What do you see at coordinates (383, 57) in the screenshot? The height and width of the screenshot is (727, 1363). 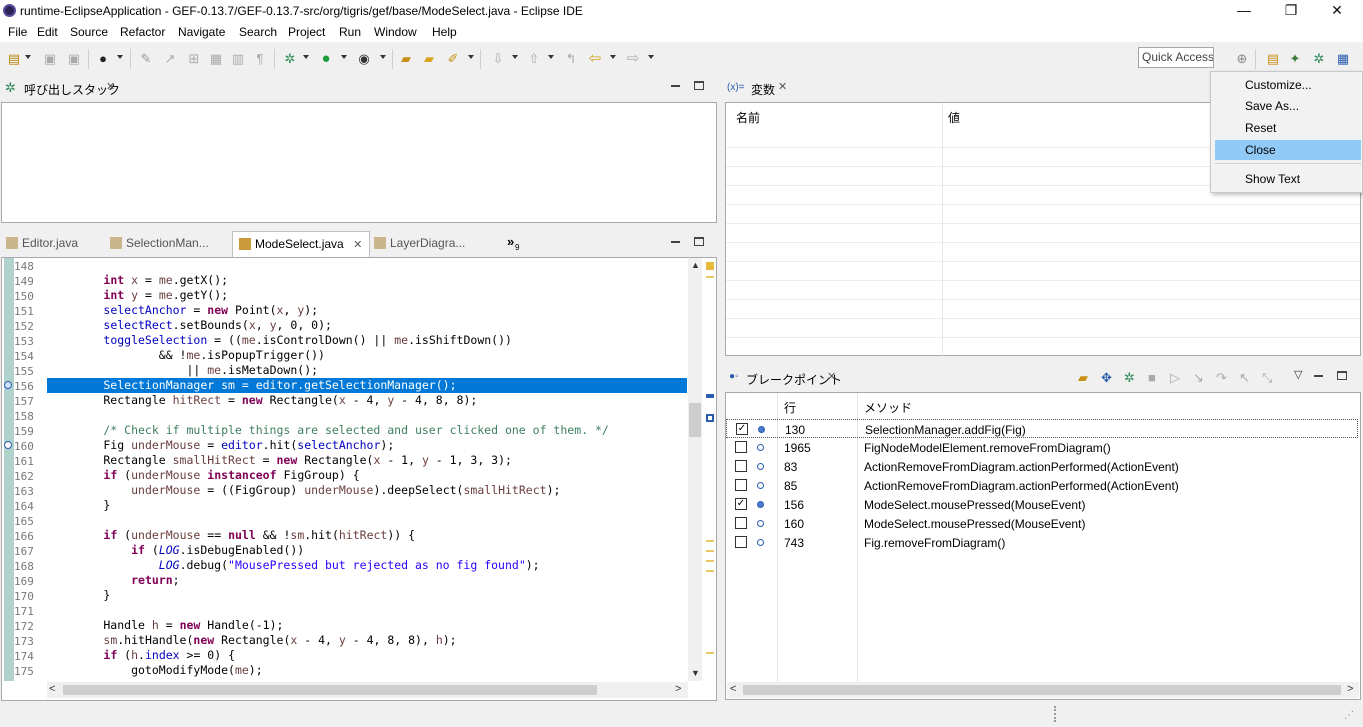 I see `coverage-dropdown-icon` at bounding box center [383, 57].